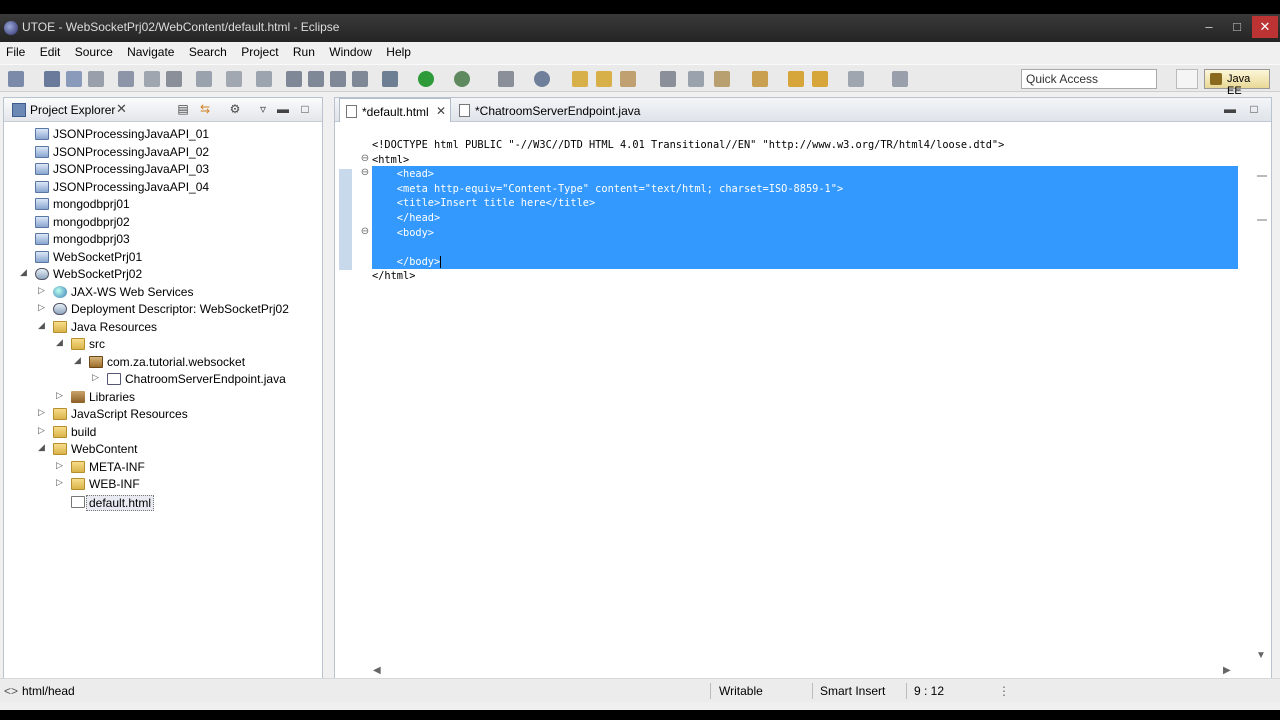 The width and height of the screenshot is (1280, 720). I want to click on menu-source: Source, so click(93, 50).